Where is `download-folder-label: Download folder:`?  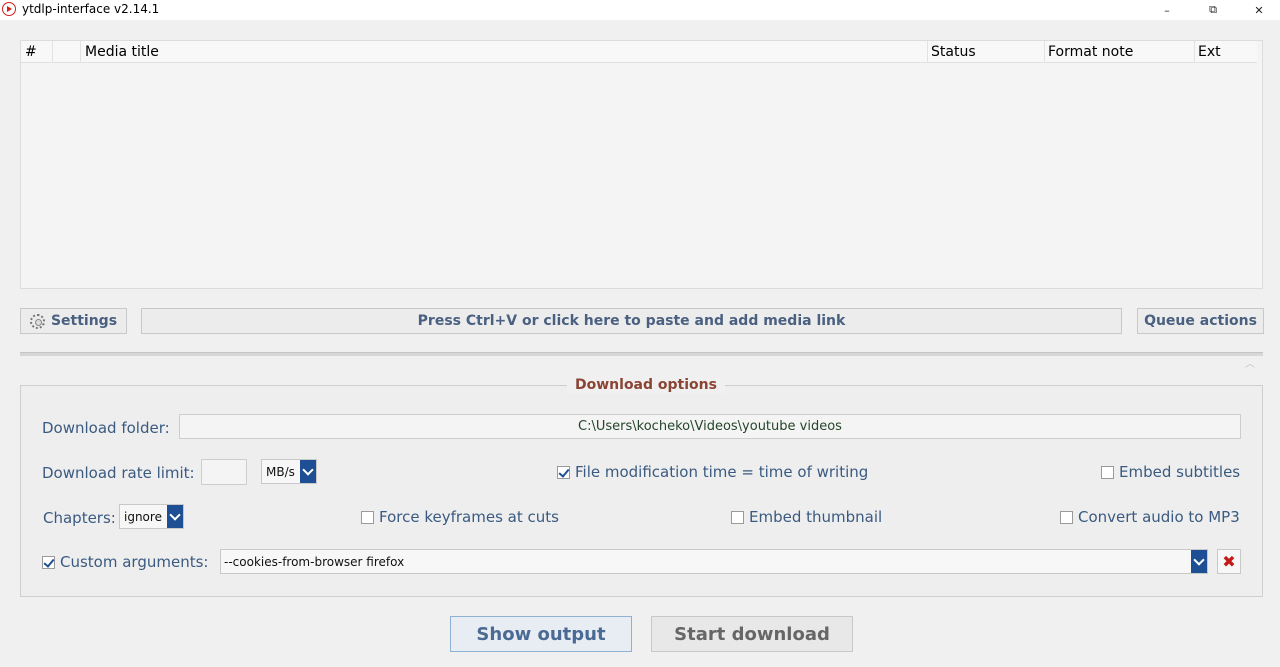 download-folder-label: Download folder: is located at coordinates (106, 428).